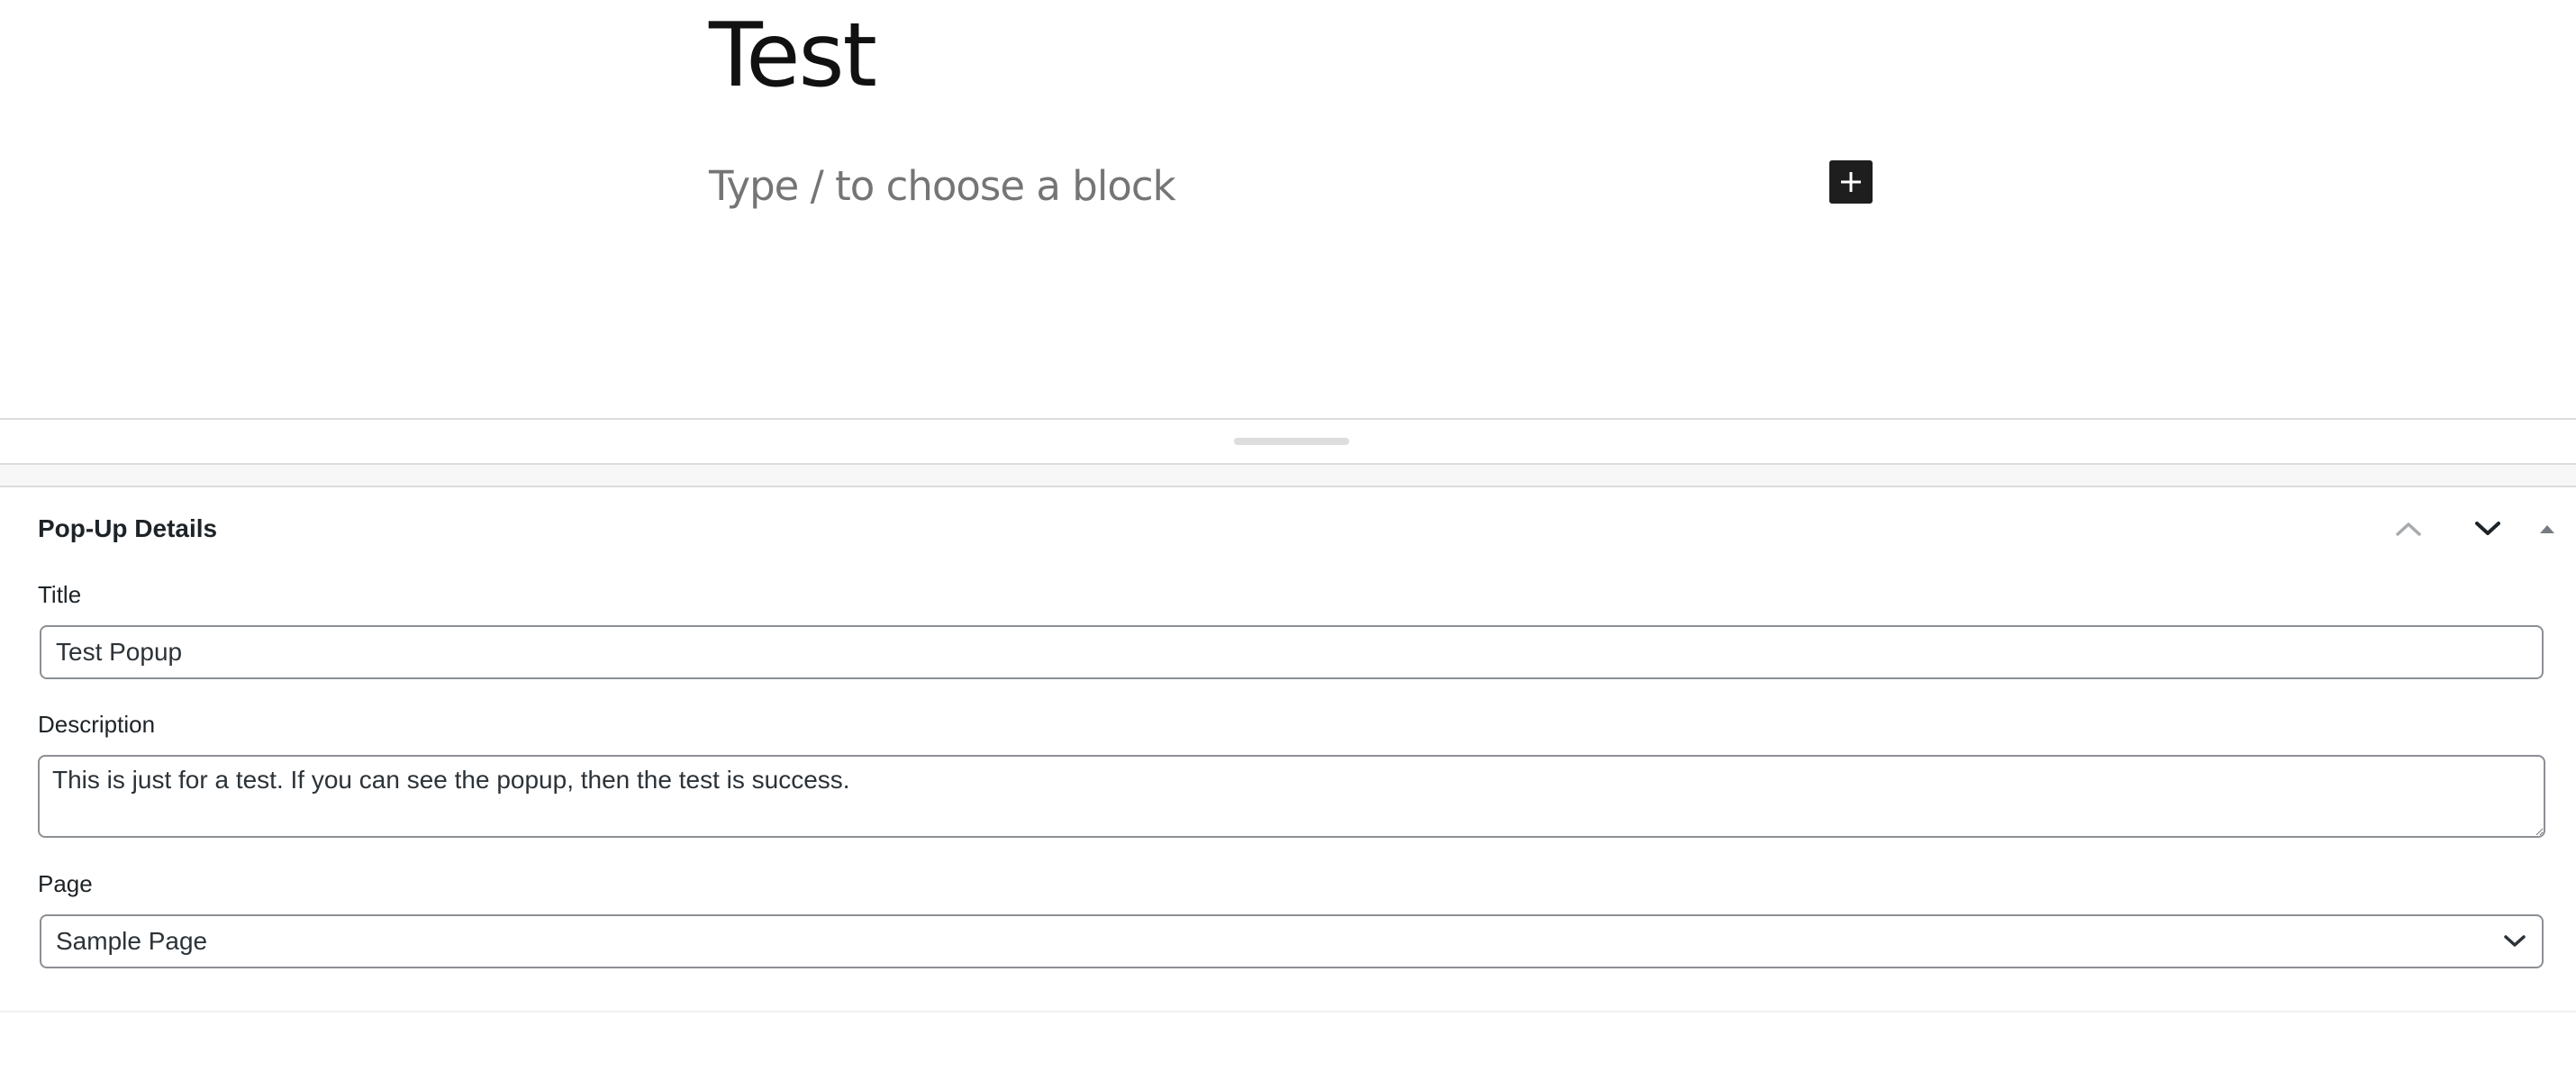 This screenshot has width=2576, height=1072. Describe the element at coordinates (2547, 529) in the screenshot. I see `caret-up-icon` at that location.